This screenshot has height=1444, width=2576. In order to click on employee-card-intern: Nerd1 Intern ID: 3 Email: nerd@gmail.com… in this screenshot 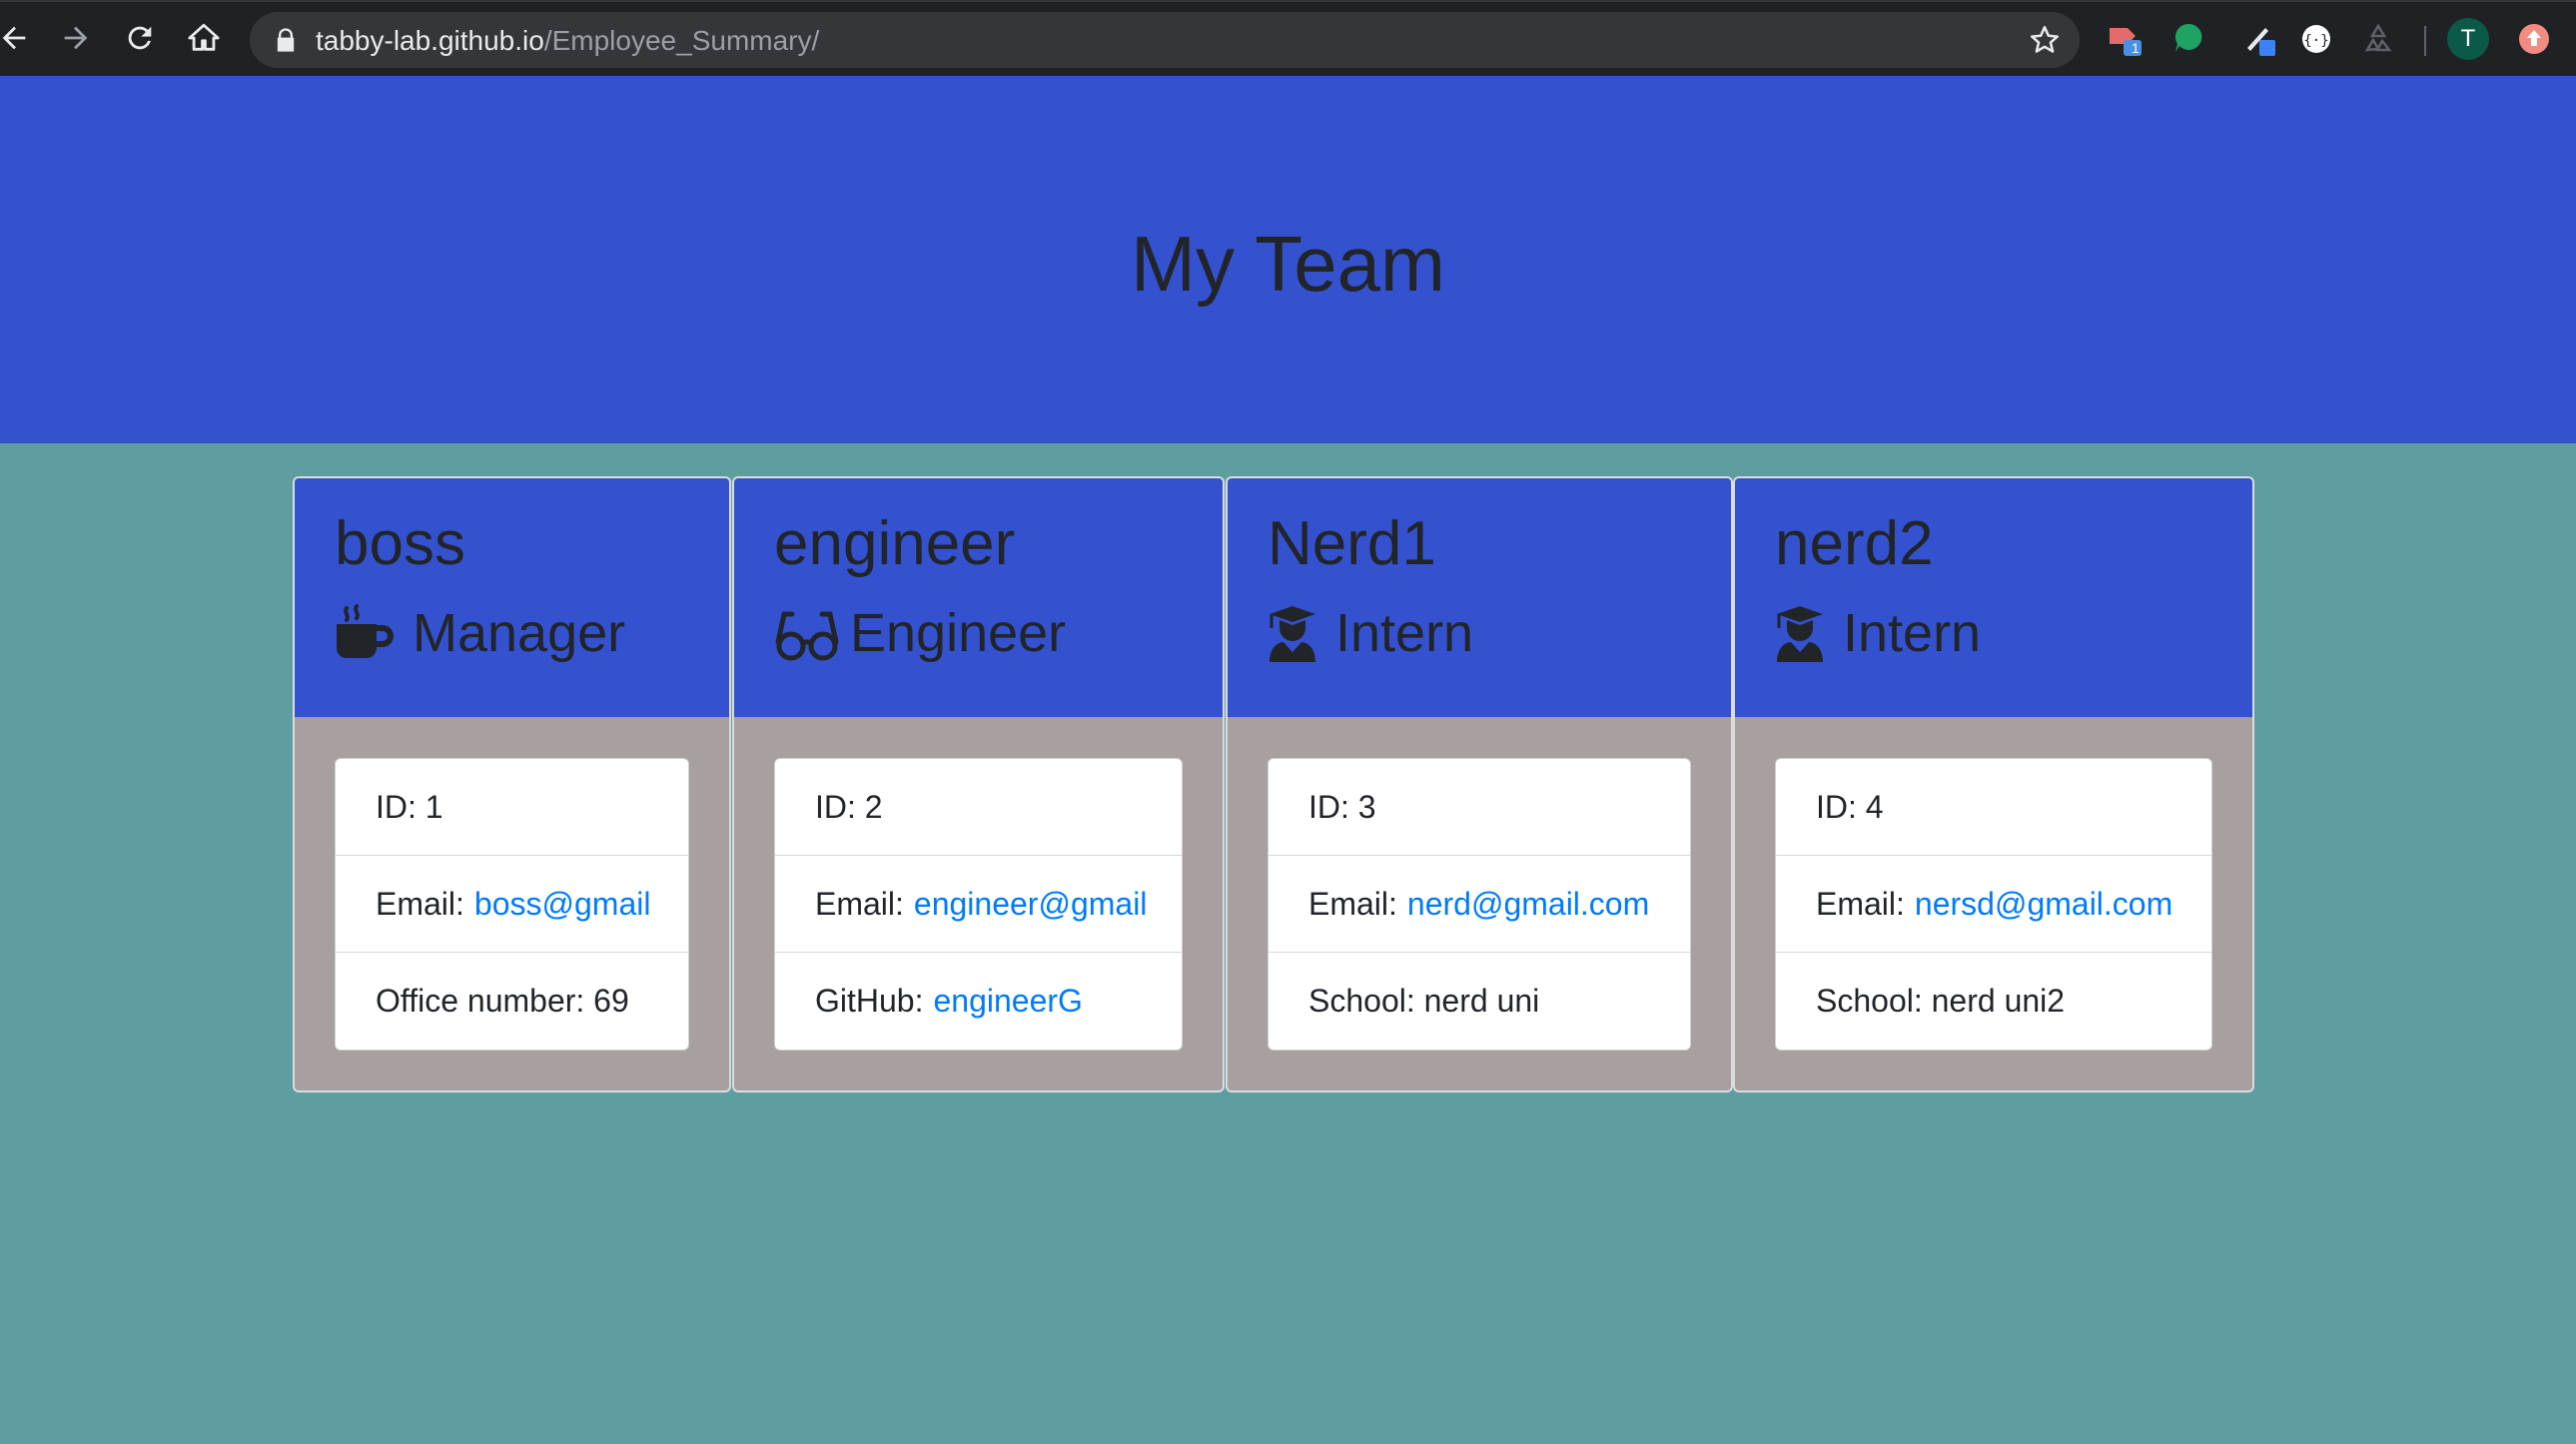, I will do `click(1480, 784)`.